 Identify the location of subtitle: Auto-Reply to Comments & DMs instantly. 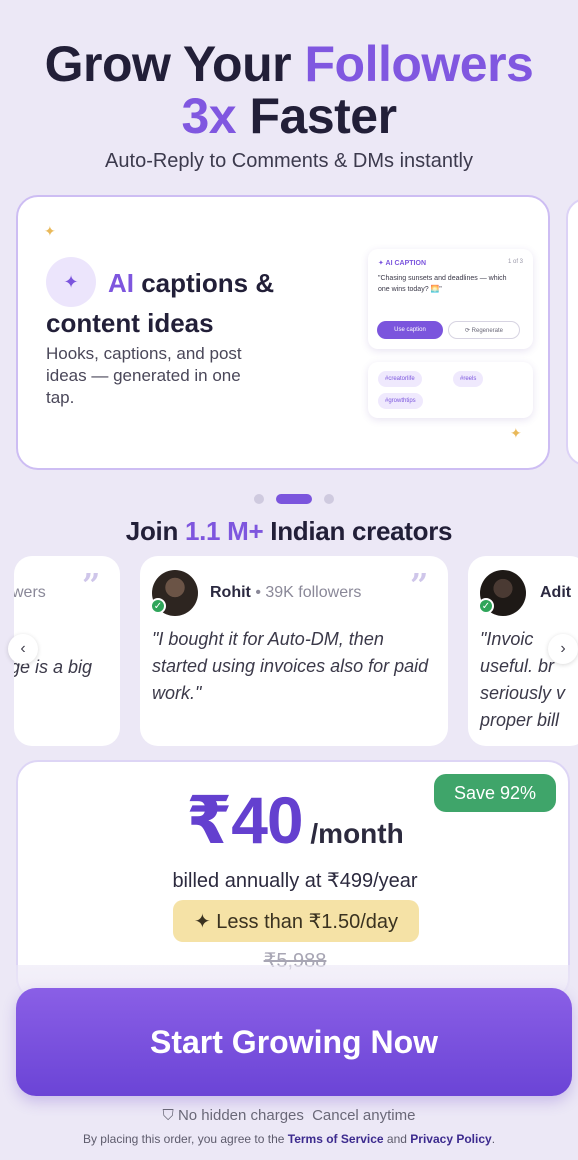
(289, 161).